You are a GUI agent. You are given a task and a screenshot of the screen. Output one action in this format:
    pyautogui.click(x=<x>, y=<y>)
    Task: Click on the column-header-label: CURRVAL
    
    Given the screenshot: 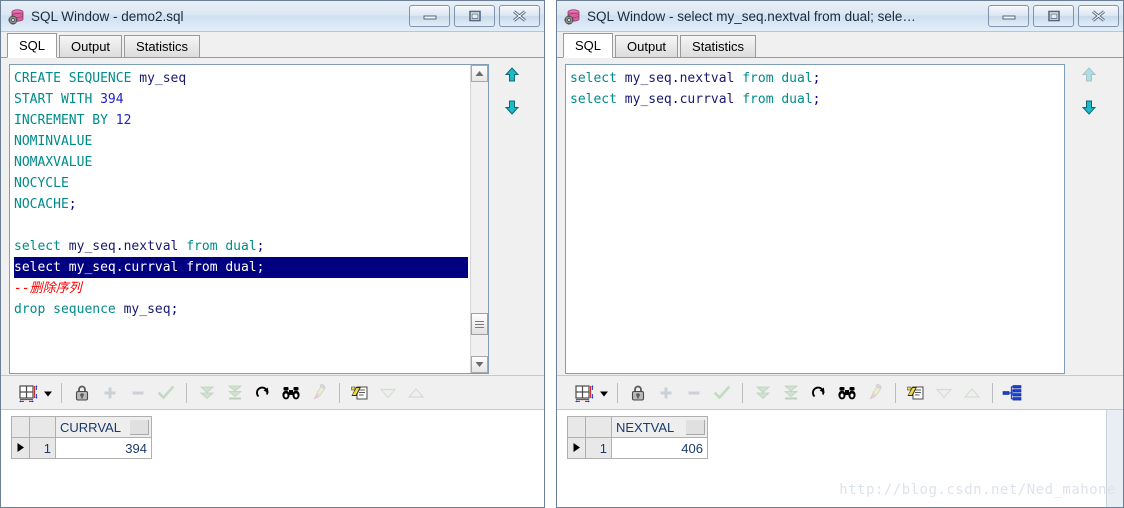 What is the action you would take?
    pyautogui.click(x=90, y=427)
    